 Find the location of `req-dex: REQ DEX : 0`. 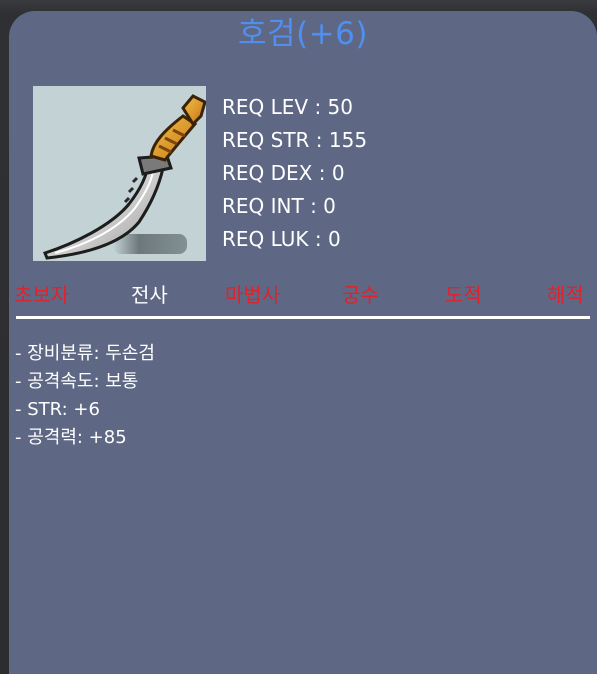

req-dex: REQ DEX : 0 is located at coordinates (283, 173).